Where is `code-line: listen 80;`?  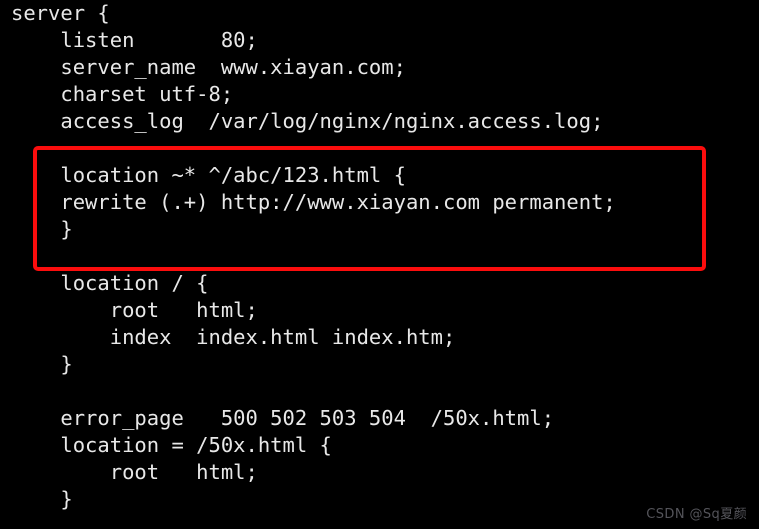
code-line: listen 80; is located at coordinates (134, 40).